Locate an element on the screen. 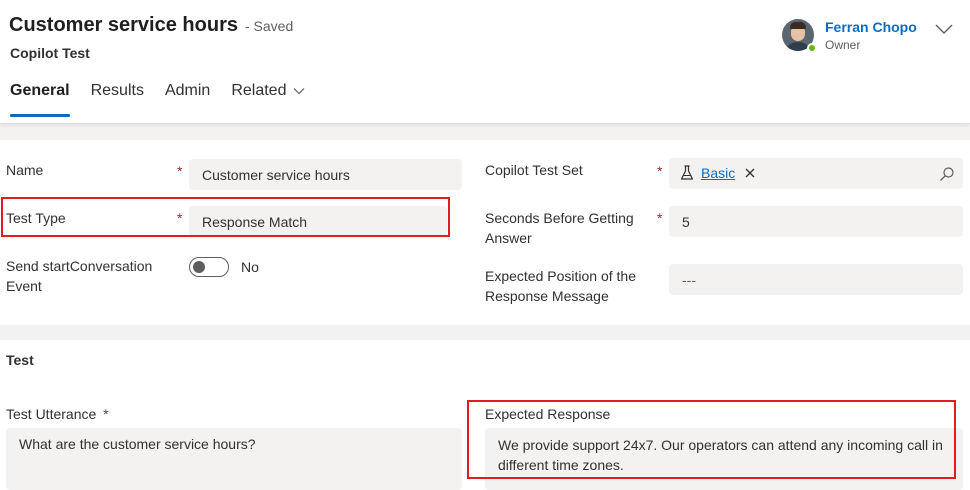 The width and height of the screenshot is (970, 490). test-set-link: Basic is located at coordinates (718, 173).